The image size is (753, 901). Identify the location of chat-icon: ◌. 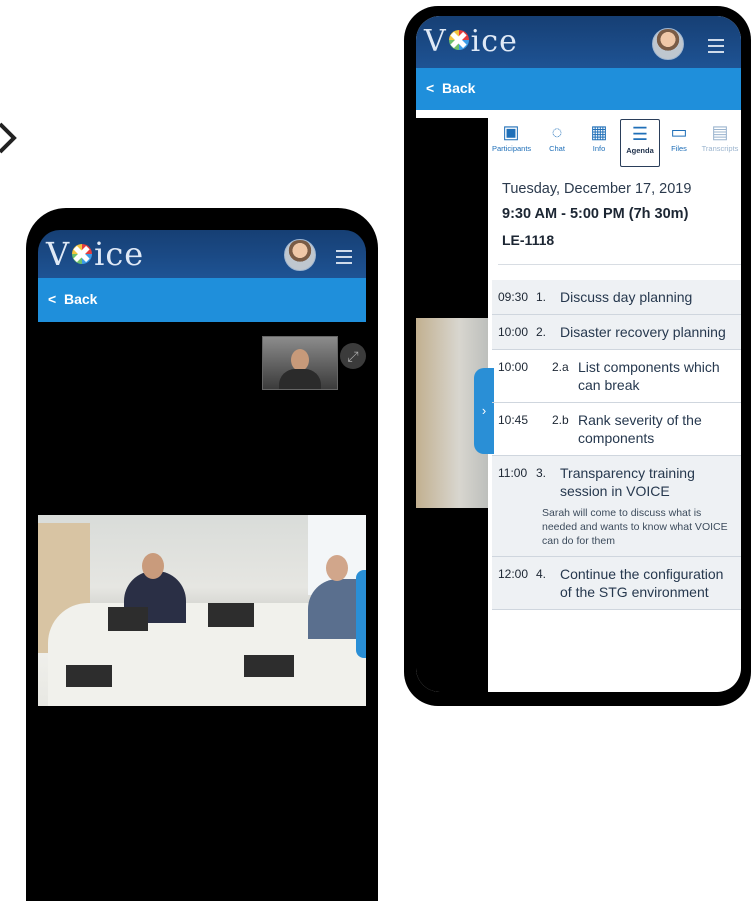
(557, 132).